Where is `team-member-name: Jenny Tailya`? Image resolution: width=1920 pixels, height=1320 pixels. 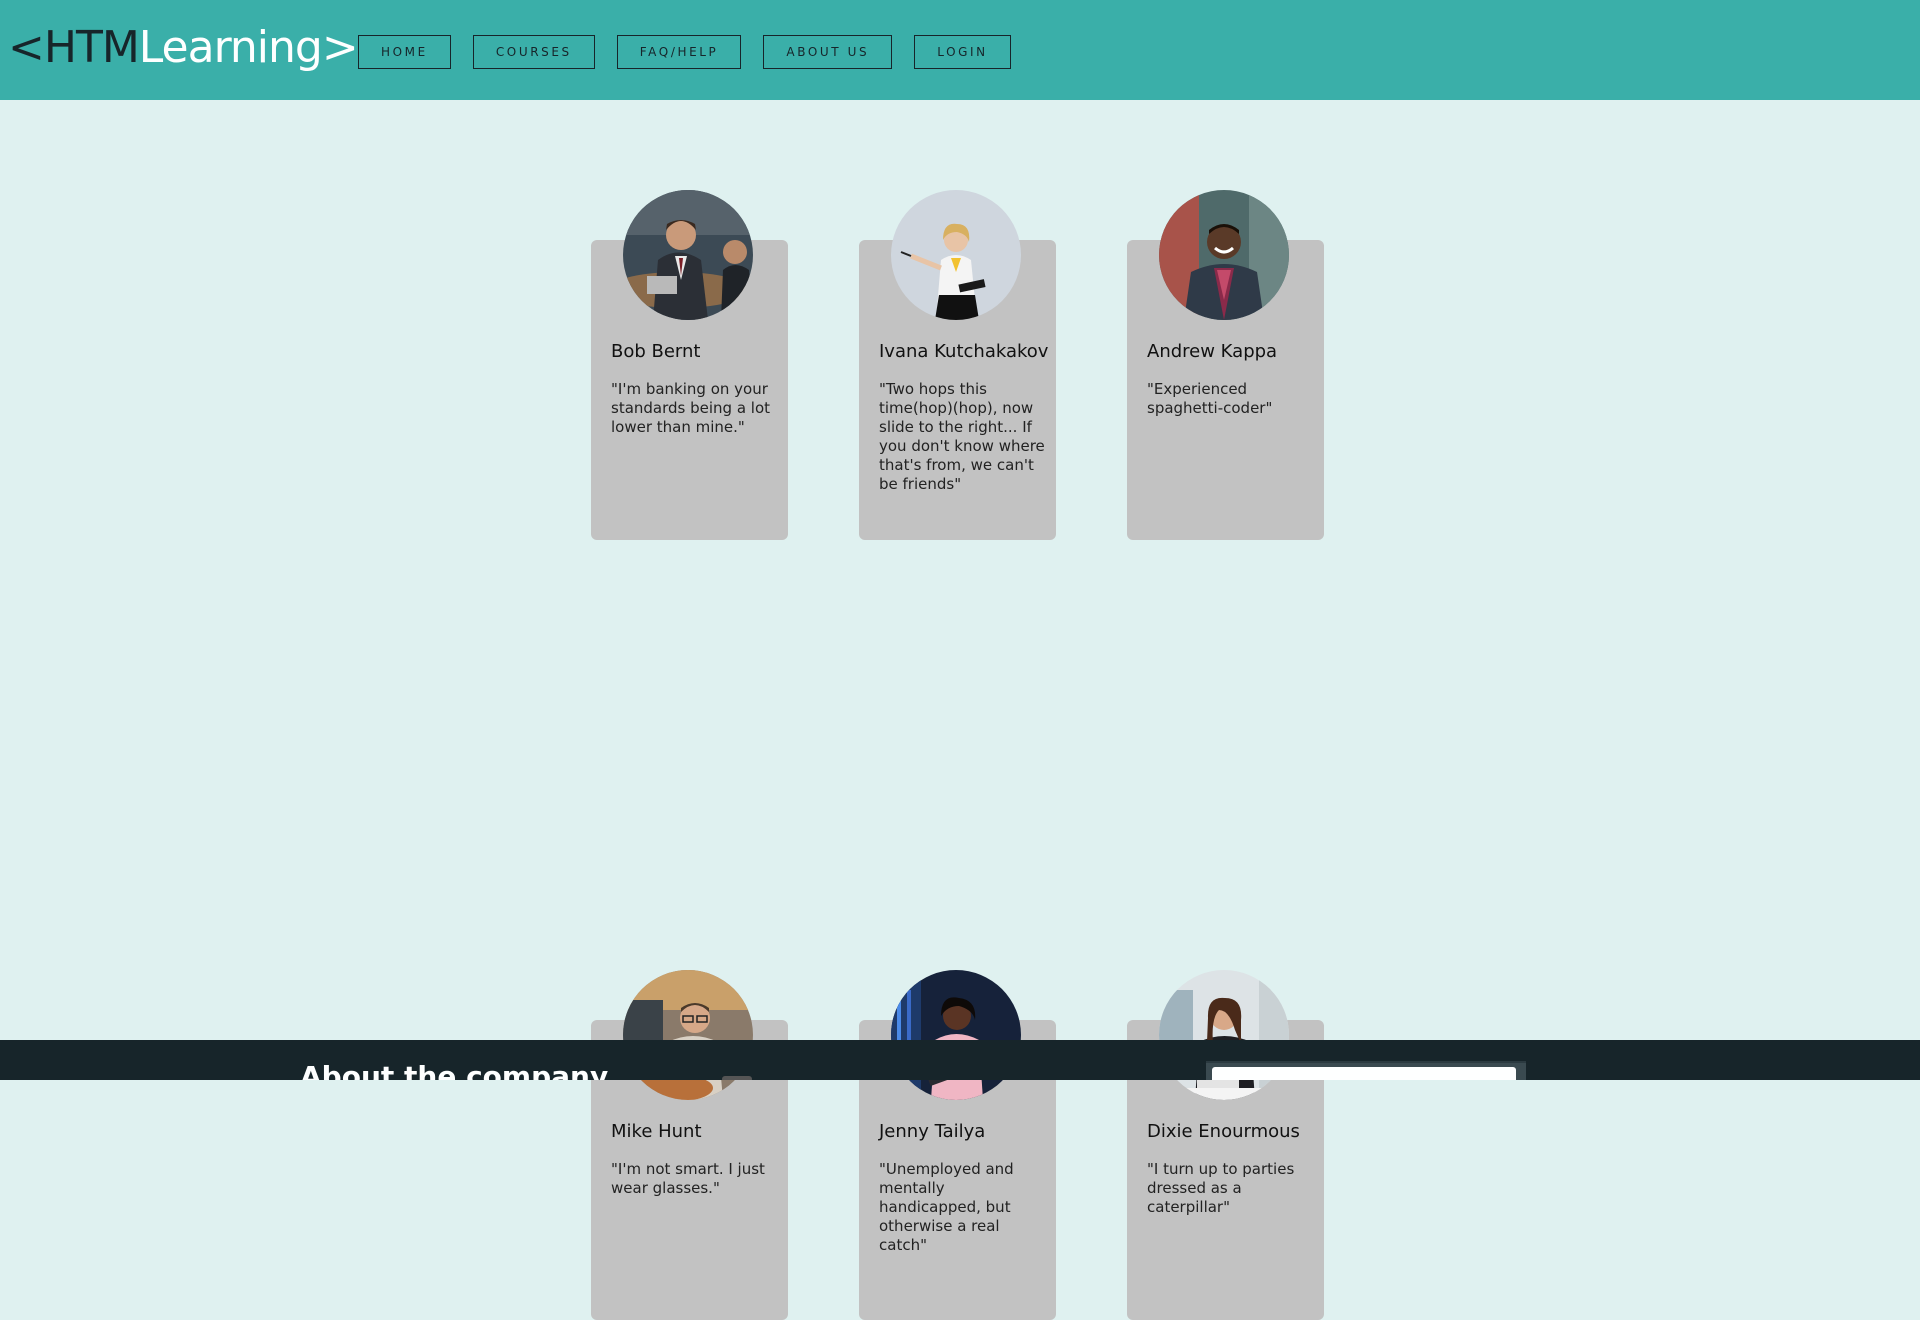 team-member-name: Jenny Tailya is located at coordinates (932, 1131).